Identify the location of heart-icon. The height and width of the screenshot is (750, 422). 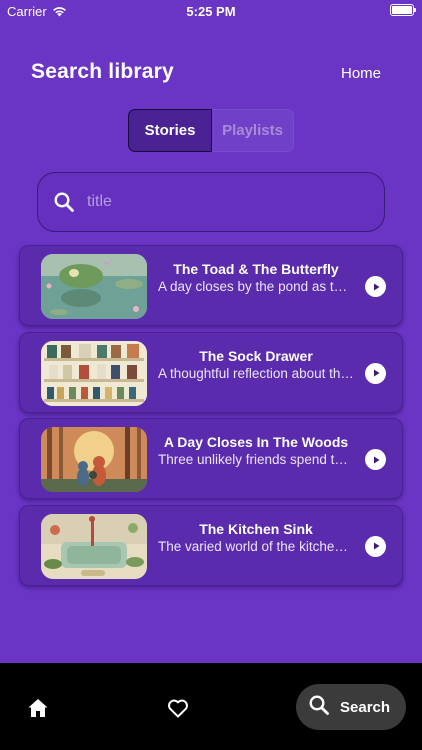
(178, 708).